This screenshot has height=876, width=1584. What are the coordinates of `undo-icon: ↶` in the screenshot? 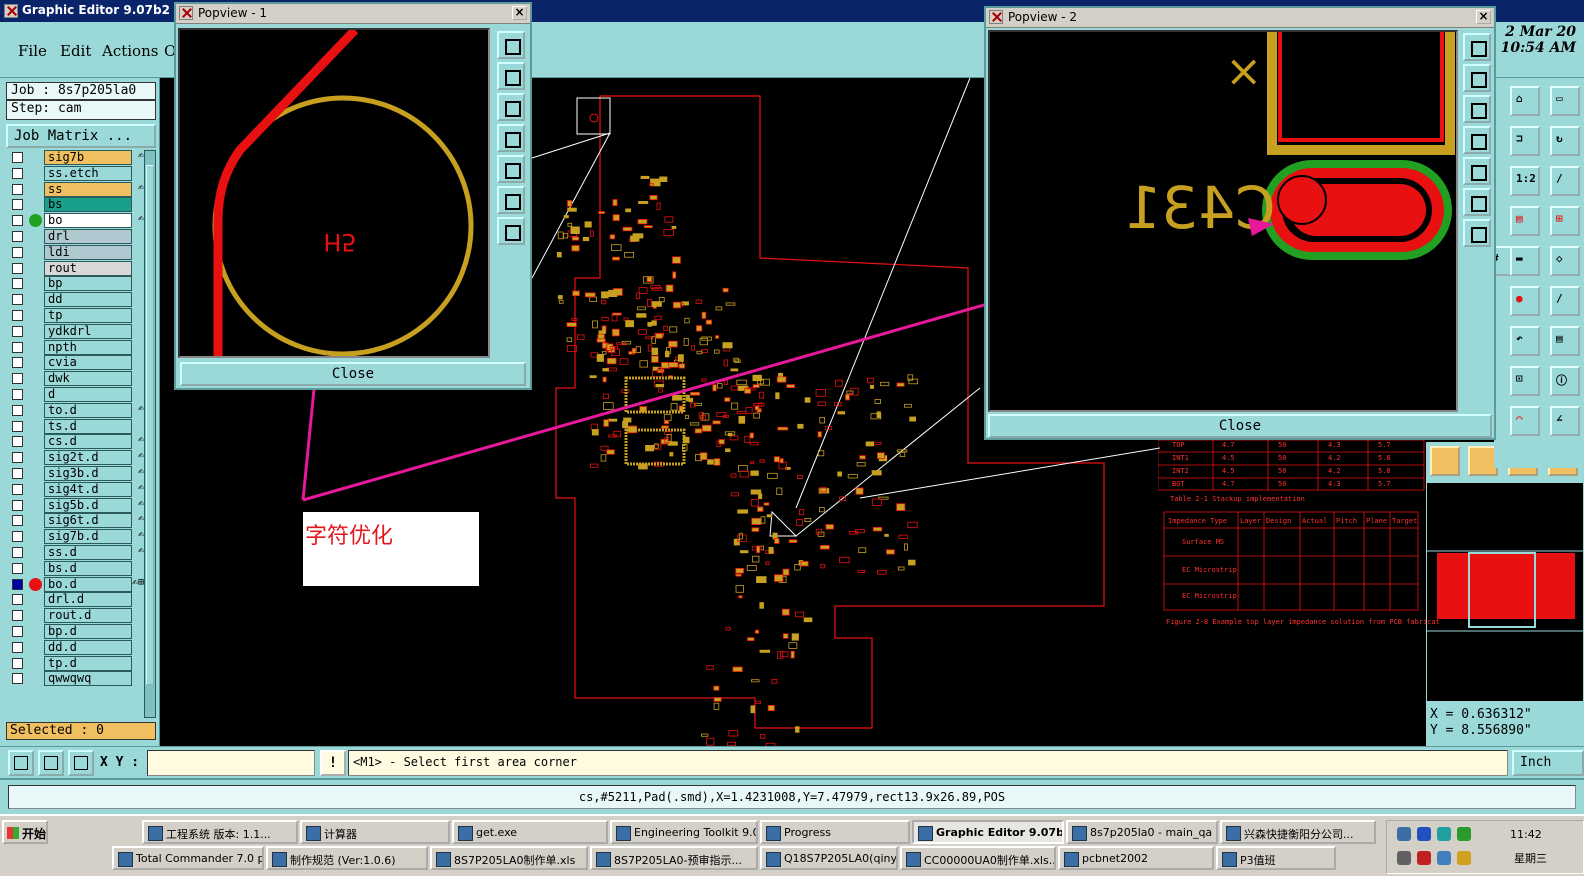 It's located at (1525, 341).